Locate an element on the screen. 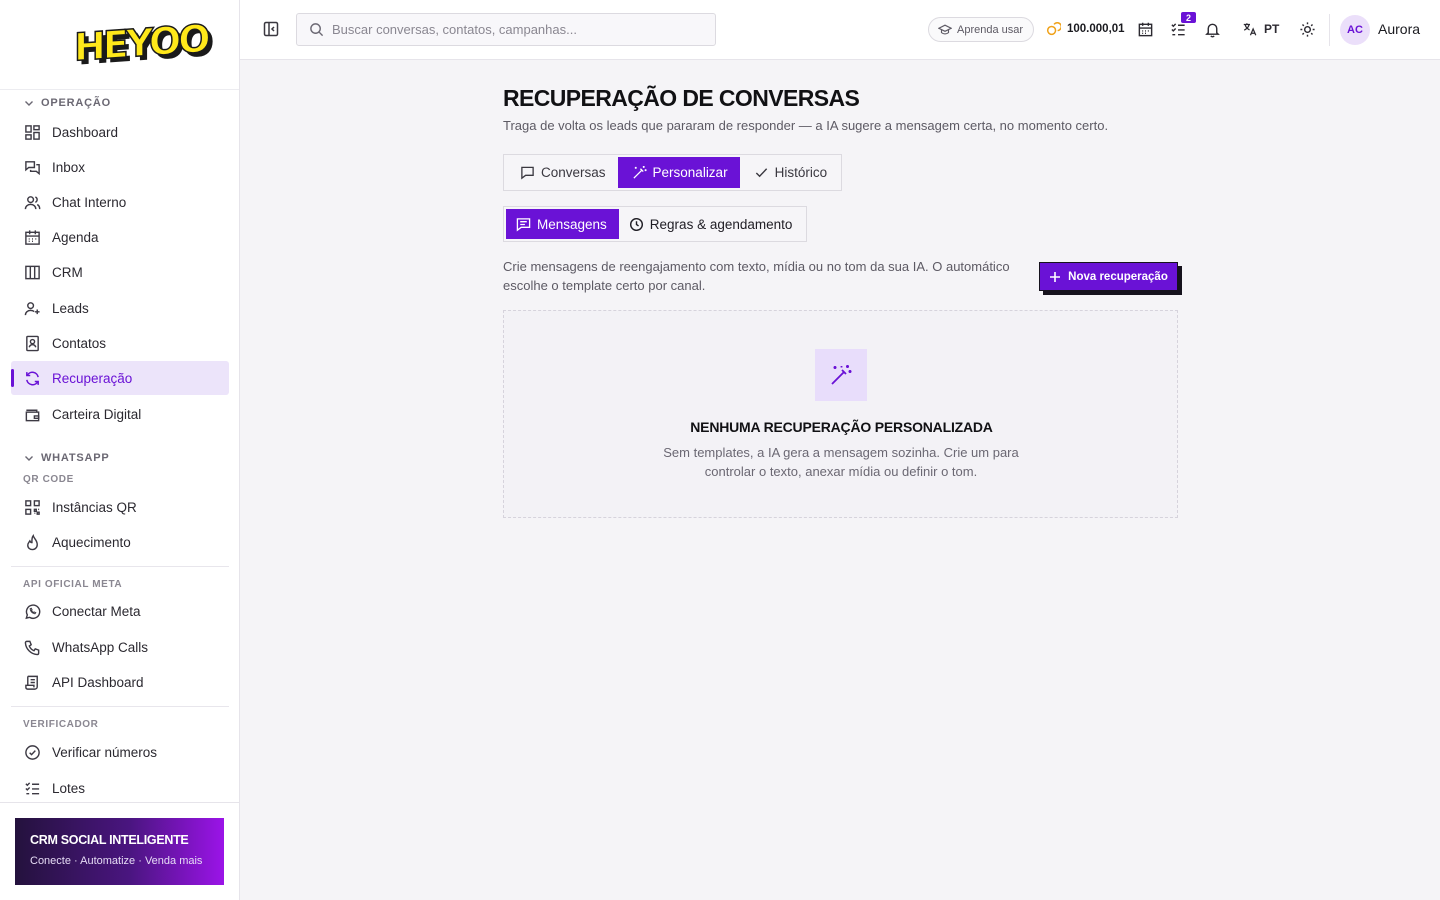 Image resolution: width=1440 pixels, height=900 pixels. sidebar-item-api-dashboard: API Dashboard is located at coordinates (120, 682).